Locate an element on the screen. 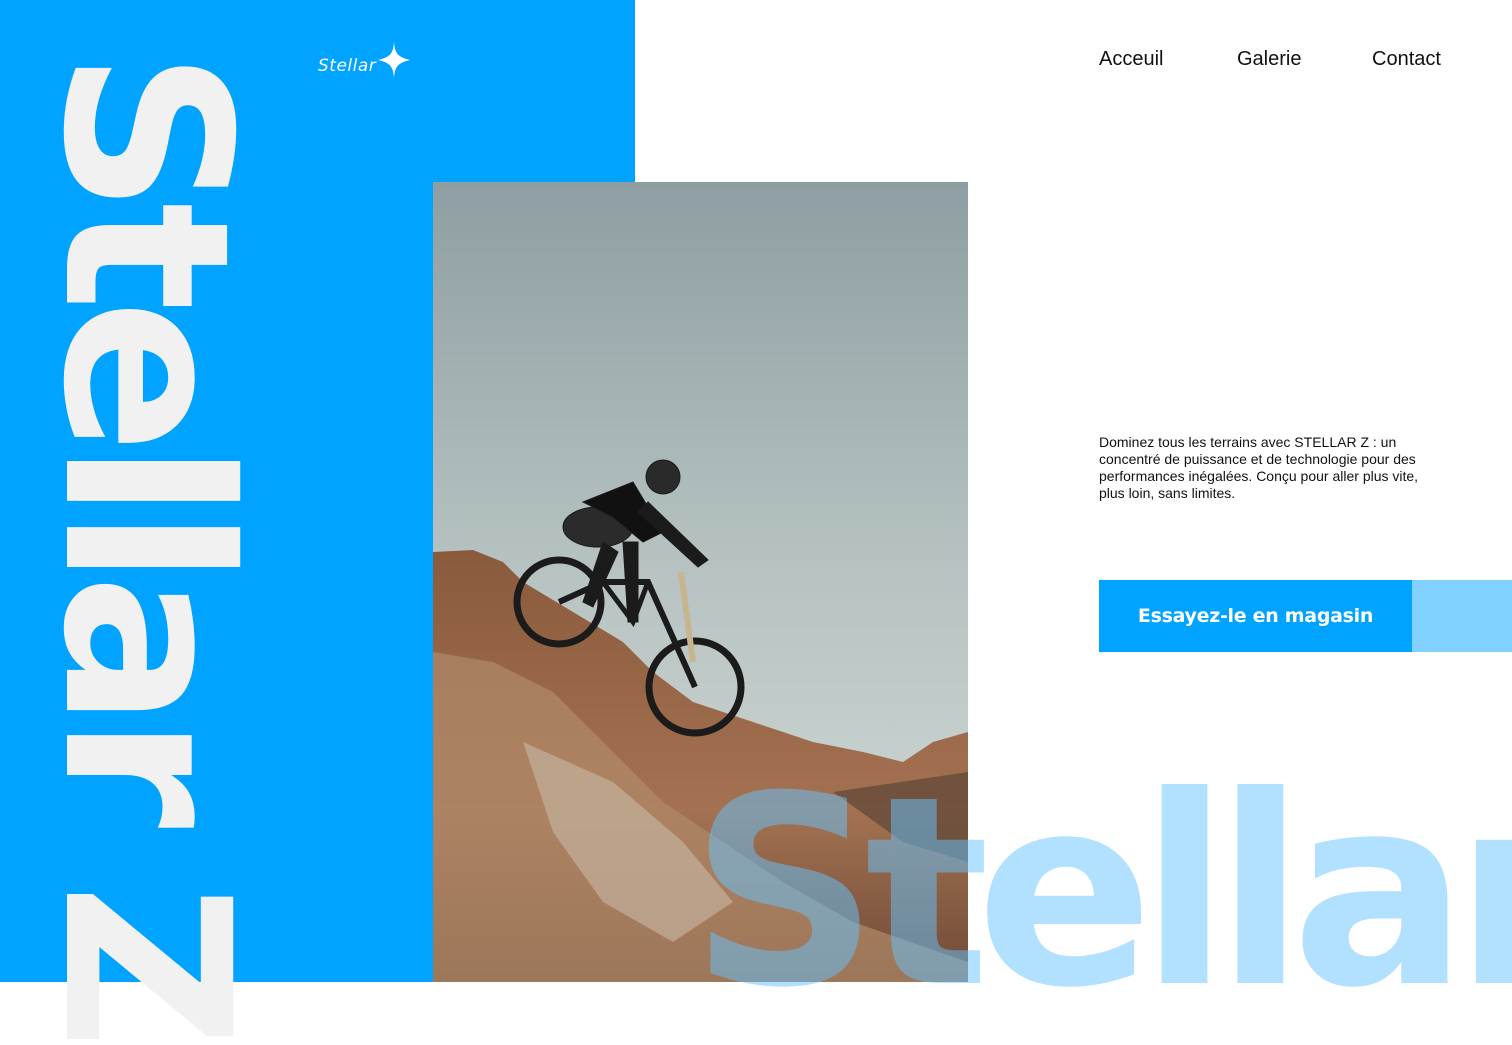  star-sparkle-icon is located at coordinates (394, 60).